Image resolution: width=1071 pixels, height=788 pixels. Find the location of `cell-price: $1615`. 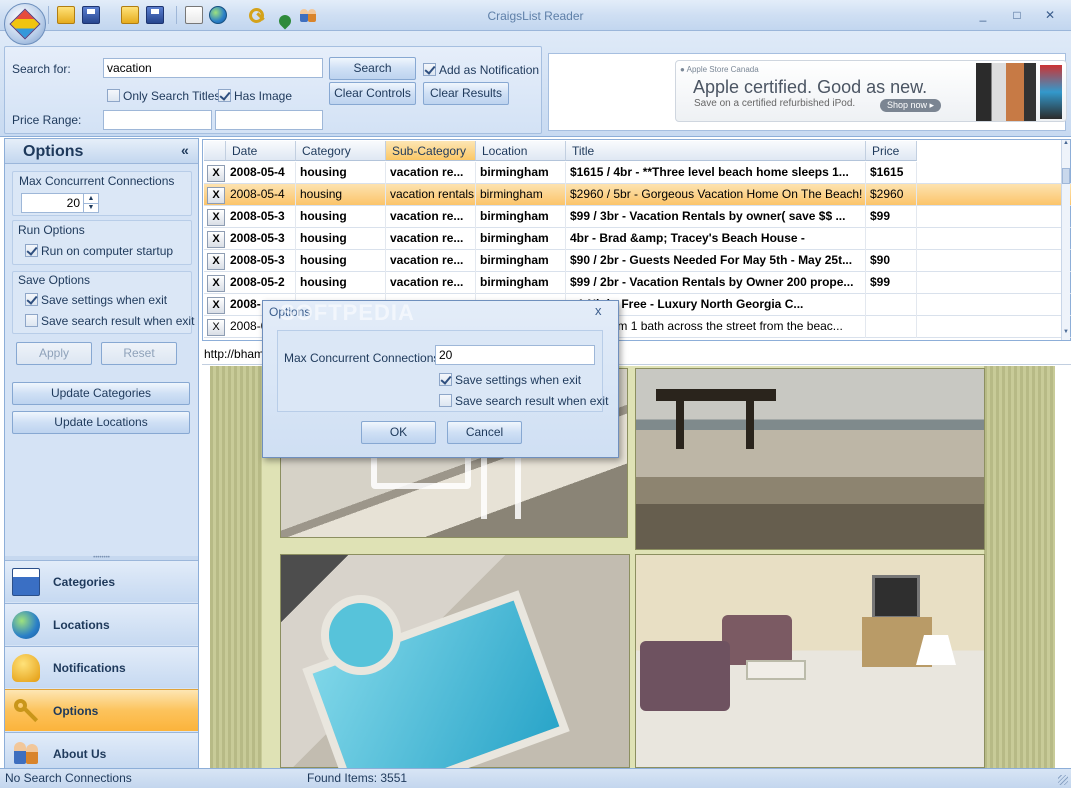

cell-price: $1615 is located at coordinates (891, 173).